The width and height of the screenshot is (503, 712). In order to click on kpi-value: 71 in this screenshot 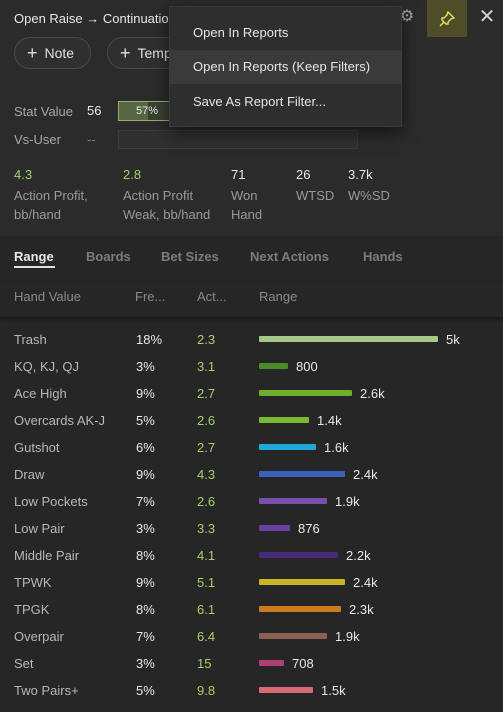, I will do `click(238, 174)`.